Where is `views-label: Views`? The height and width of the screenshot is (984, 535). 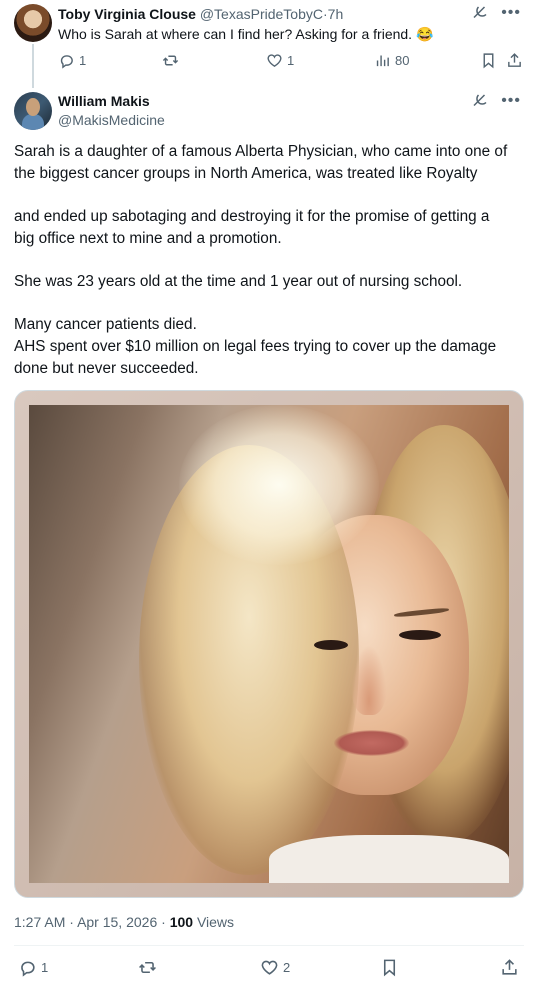
views-label: Views is located at coordinates (215, 922).